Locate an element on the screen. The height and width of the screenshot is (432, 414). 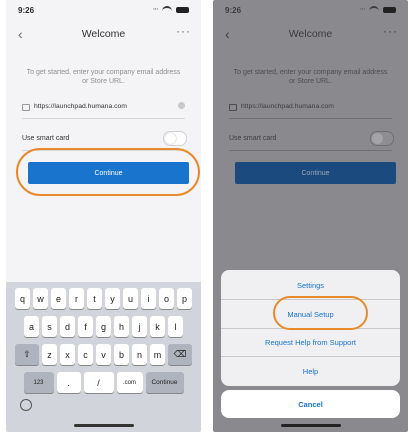
key-z: z is located at coordinates (49, 354).